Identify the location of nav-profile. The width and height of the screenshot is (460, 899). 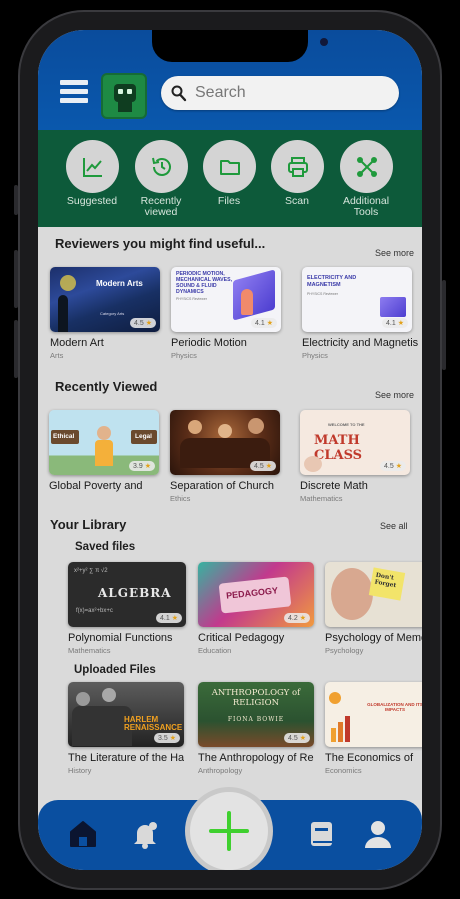
(378, 834).